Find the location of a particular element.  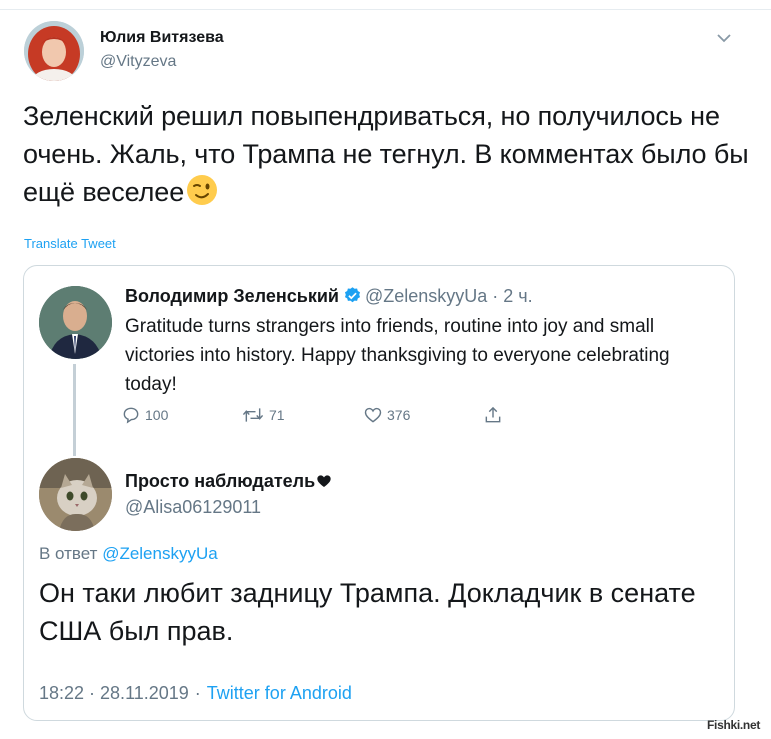

reply-action: 100 is located at coordinates (144, 415).